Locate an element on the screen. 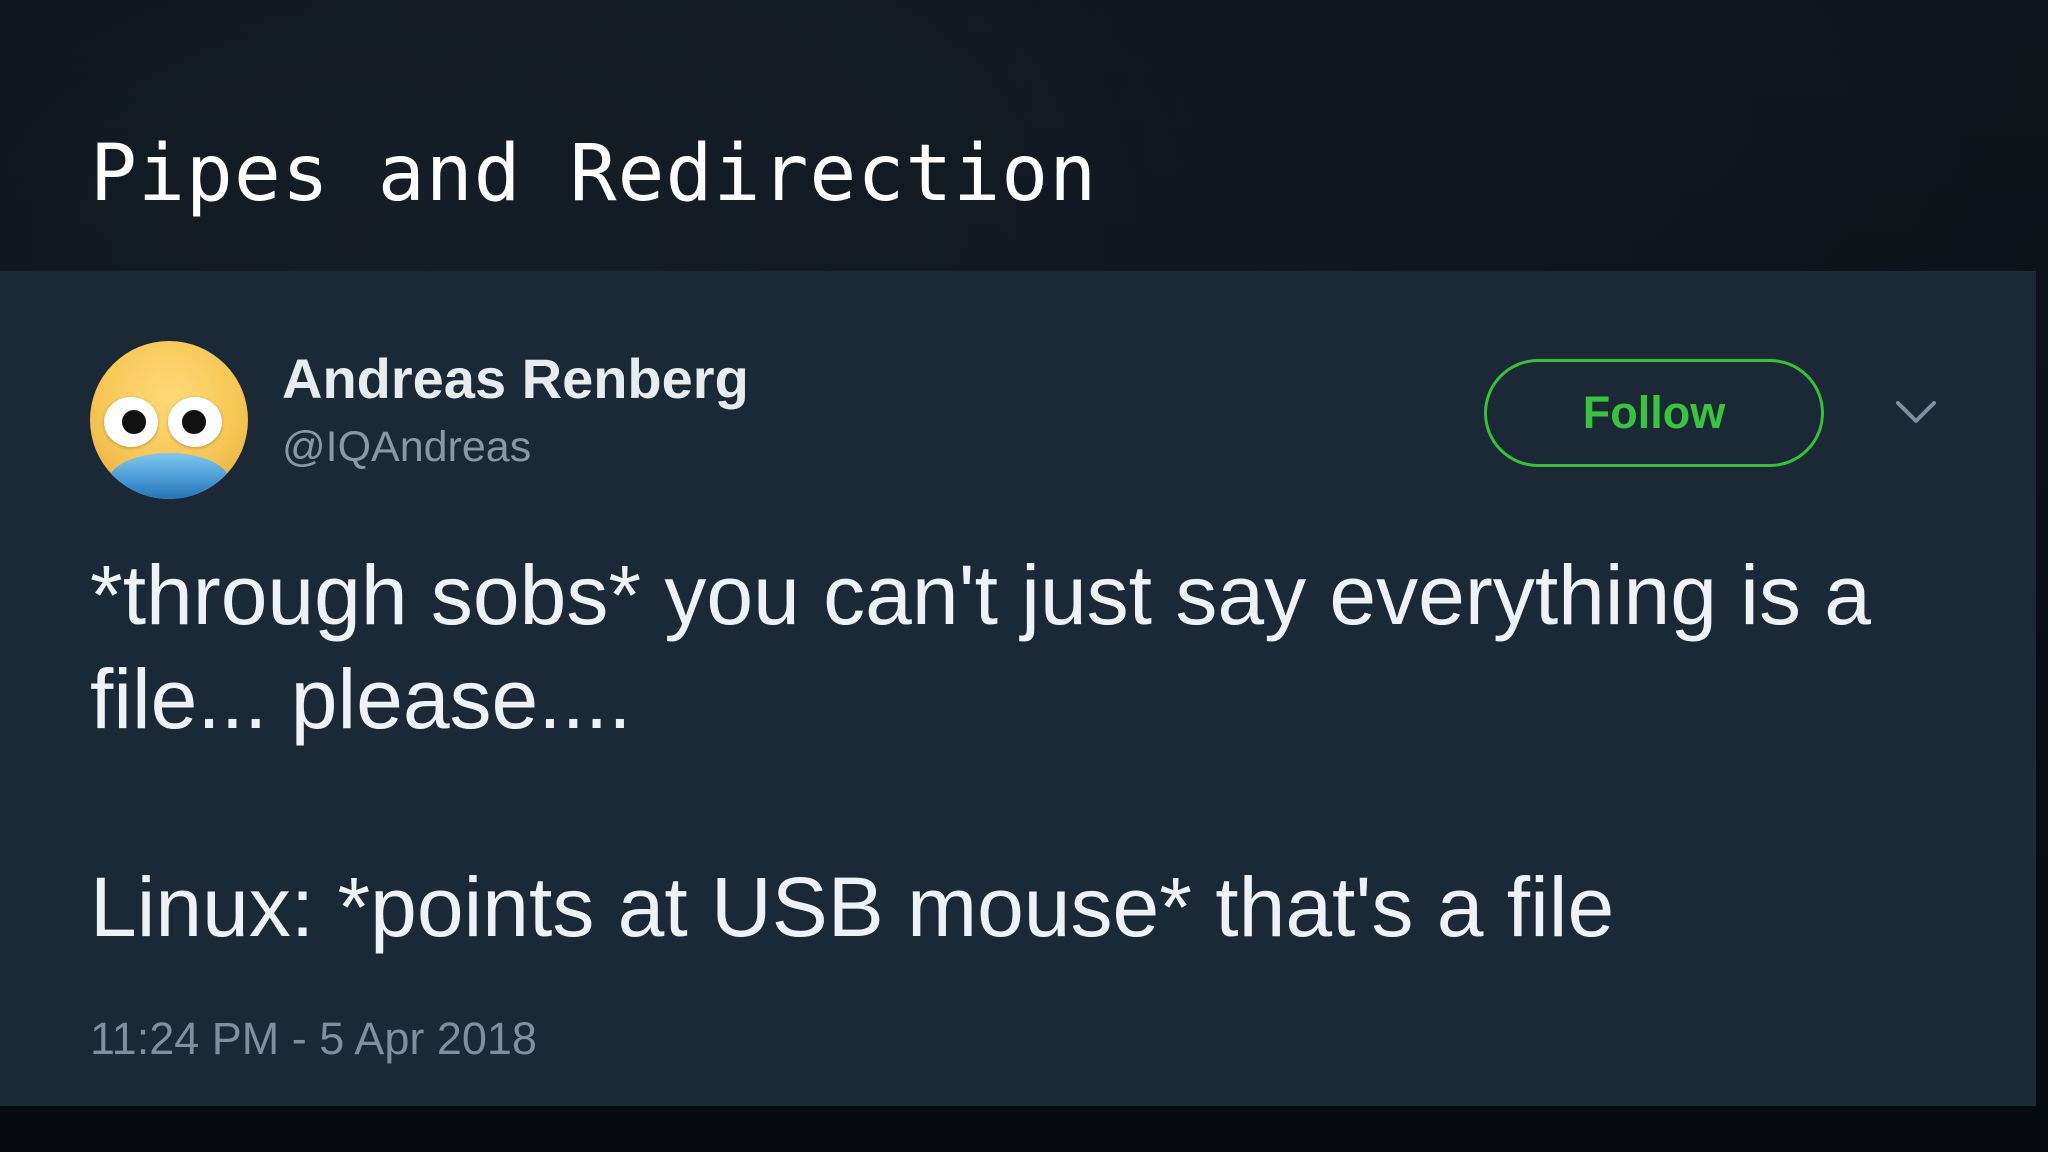  slide-title: Pipes and Redirection is located at coordinates (594, 174).